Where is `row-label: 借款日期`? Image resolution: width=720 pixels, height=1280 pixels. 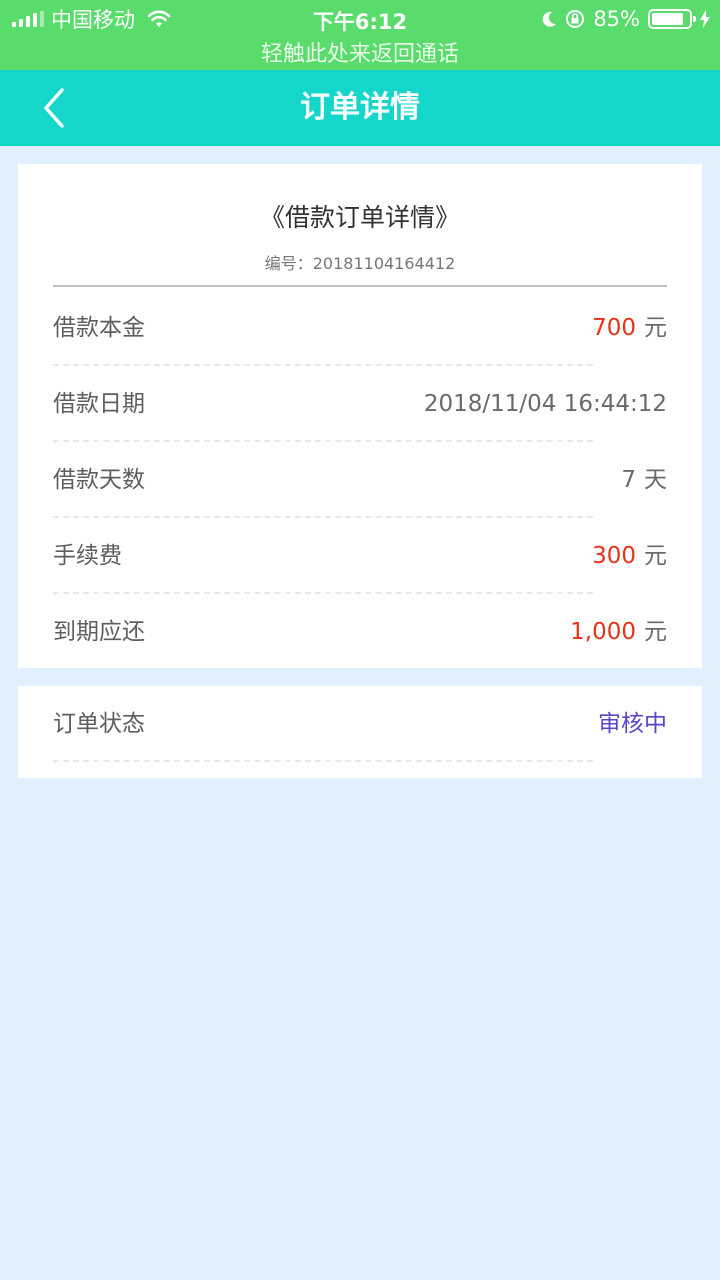 row-label: 借款日期 is located at coordinates (99, 404).